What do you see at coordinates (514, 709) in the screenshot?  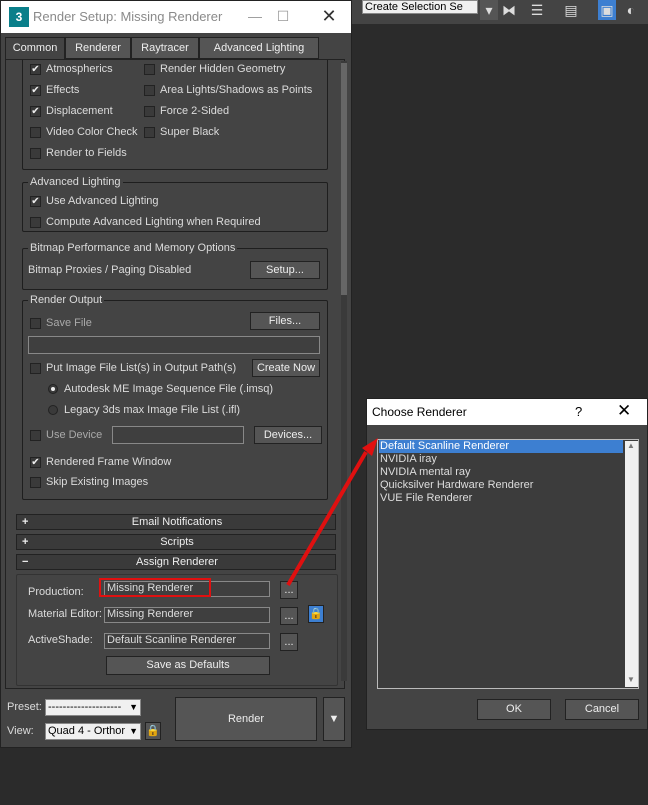 I see `ok-button: OK` at bounding box center [514, 709].